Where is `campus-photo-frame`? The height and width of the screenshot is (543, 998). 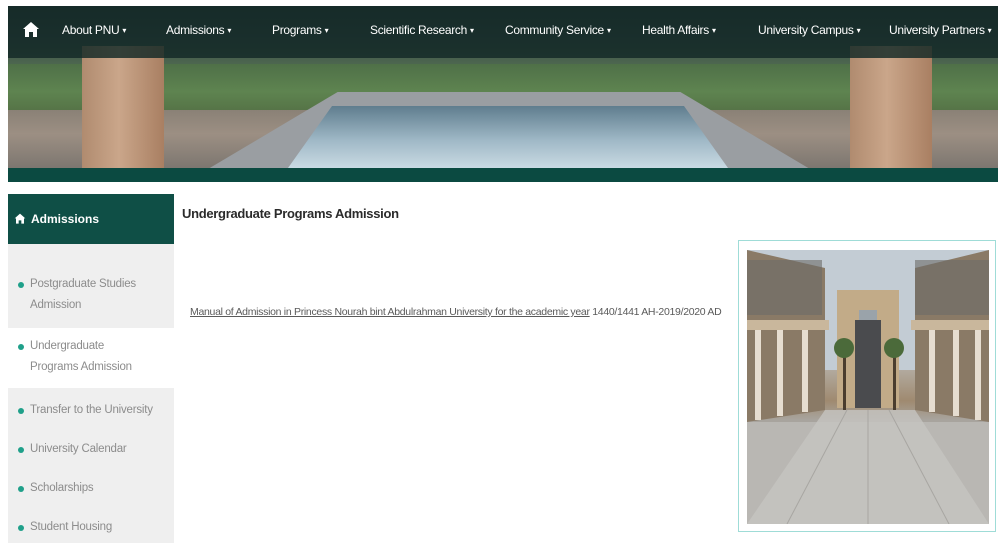
campus-photo-frame is located at coordinates (867, 386).